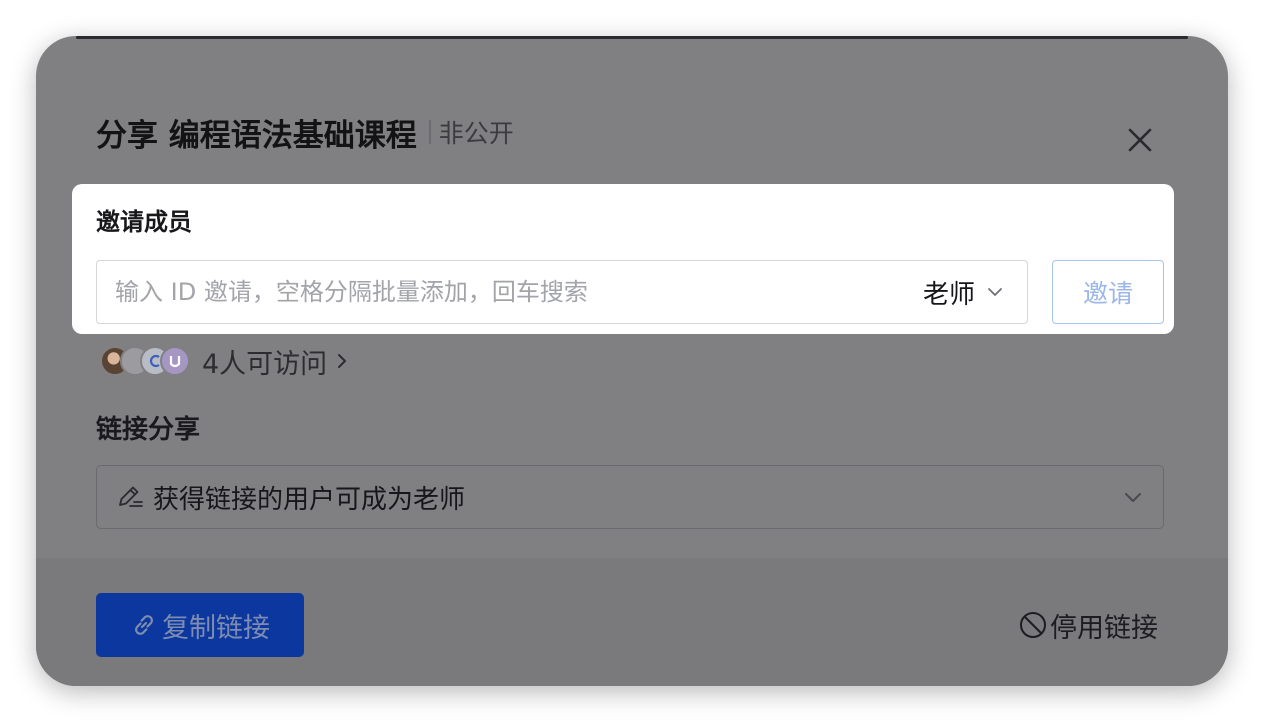 This screenshot has width=1264, height=722. What do you see at coordinates (1104, 628) in the screenshot?
I see `disable-link-label: 停用链接` at bounding box center [1104, 628].